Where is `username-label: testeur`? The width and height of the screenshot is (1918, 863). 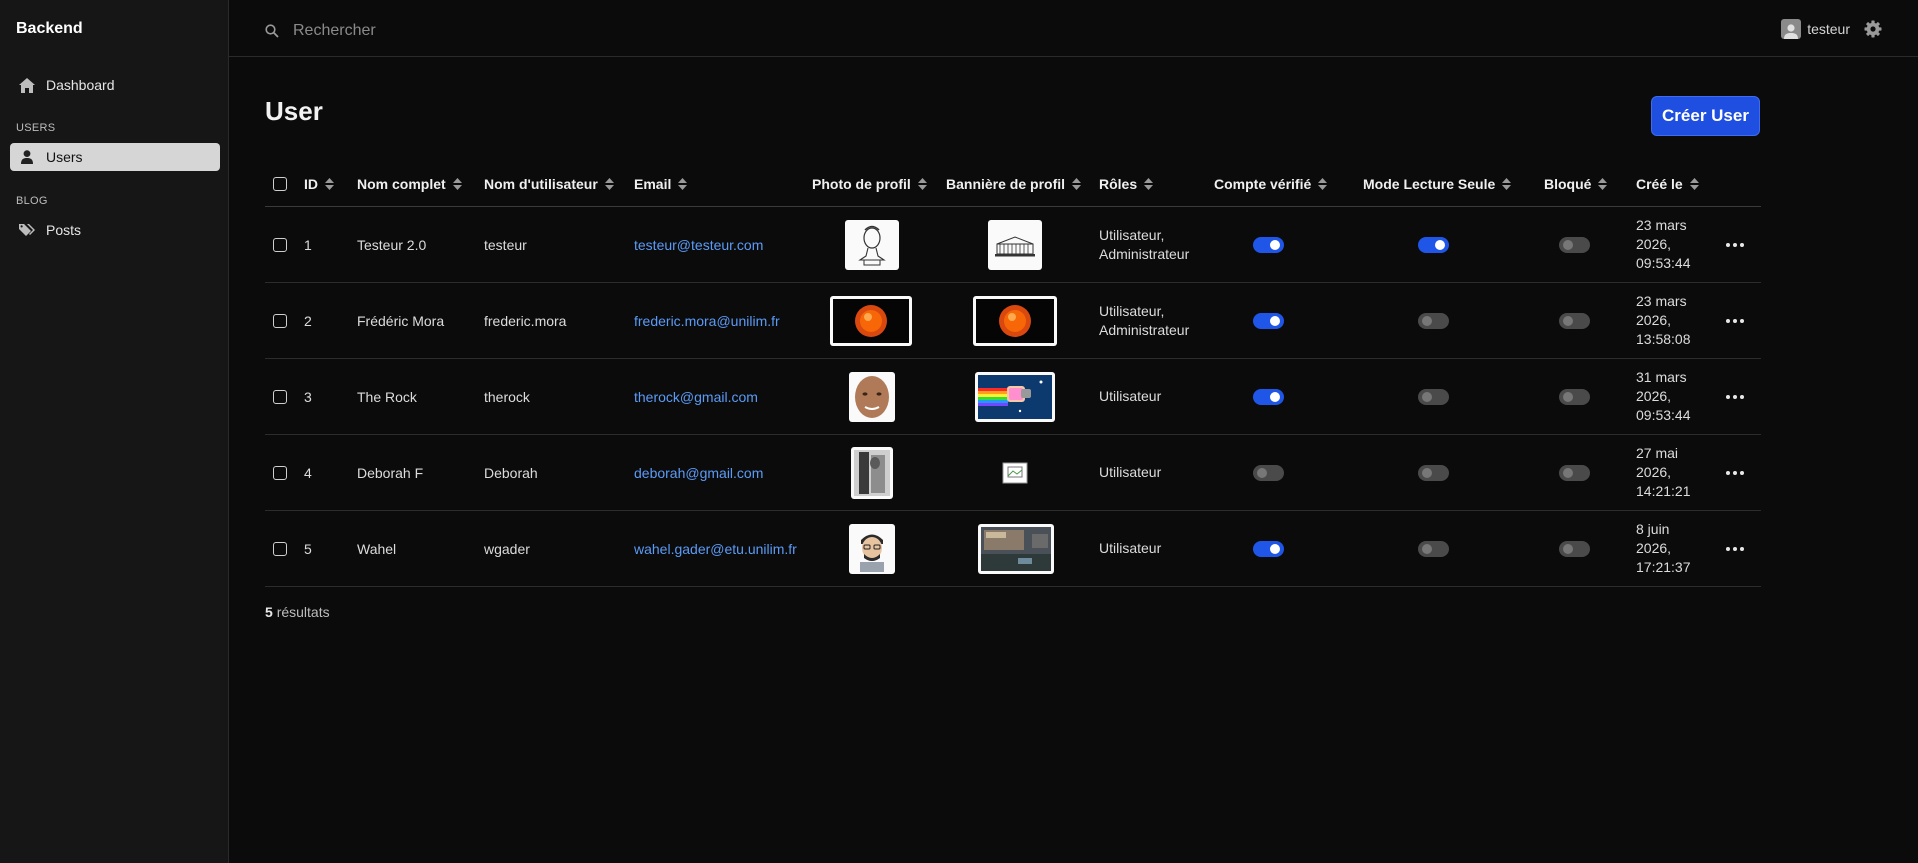 username-label: testeur is located at coordinates (1828, 29).